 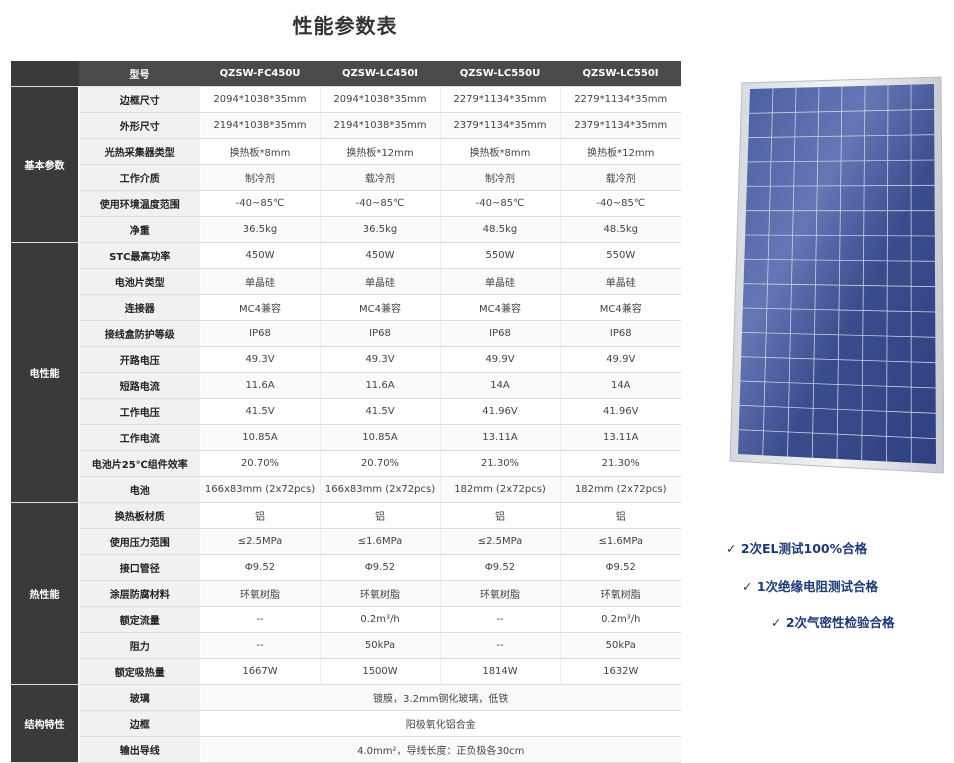 I want to click on row-value: 1814W, so click(x=500, y=672).